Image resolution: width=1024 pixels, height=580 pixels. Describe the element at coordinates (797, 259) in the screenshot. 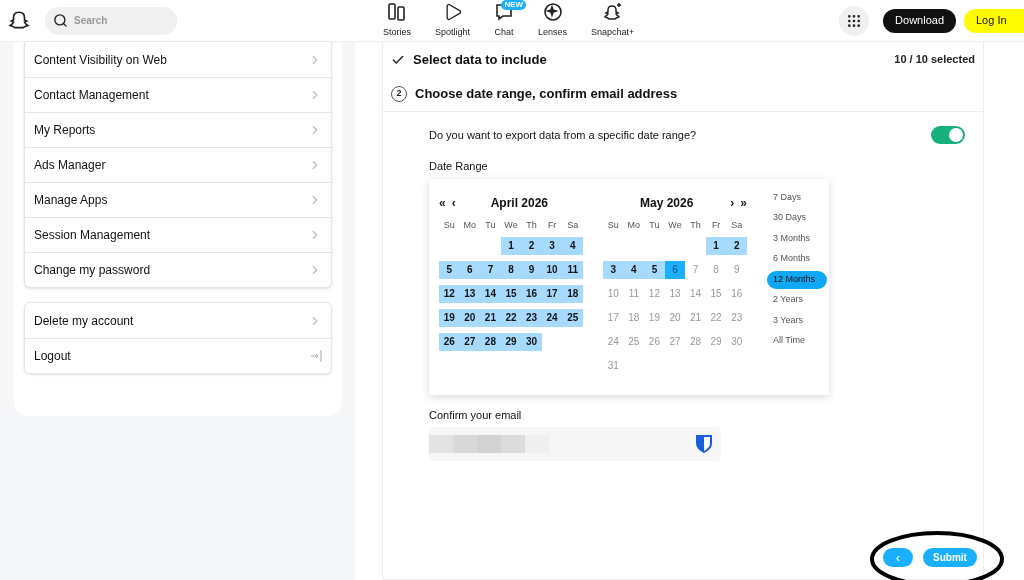

I see `preset-option: 6 Months` at that location.